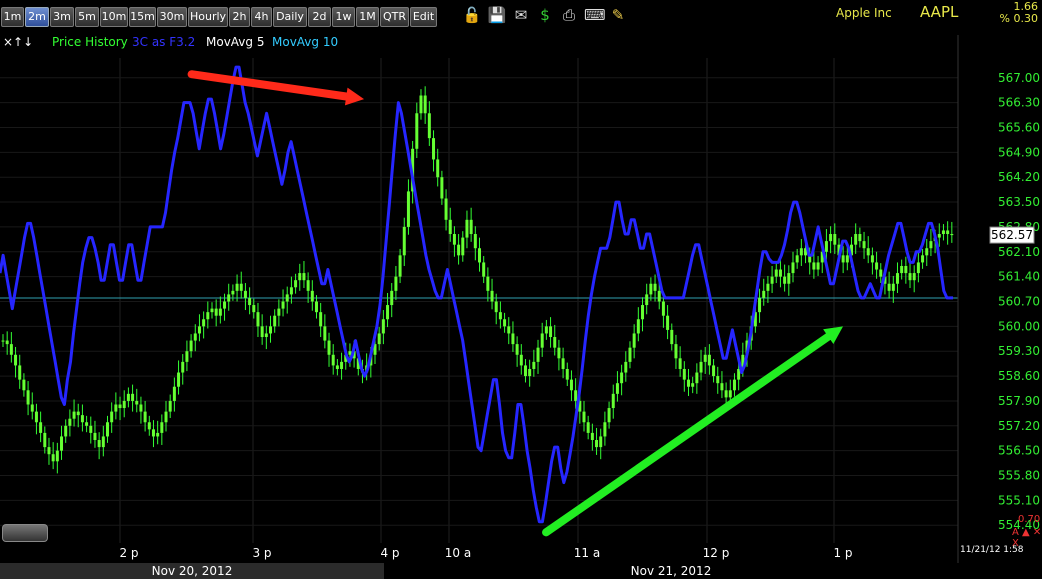  I want to click on x-tick-label: 2 p, so click(128, 553).